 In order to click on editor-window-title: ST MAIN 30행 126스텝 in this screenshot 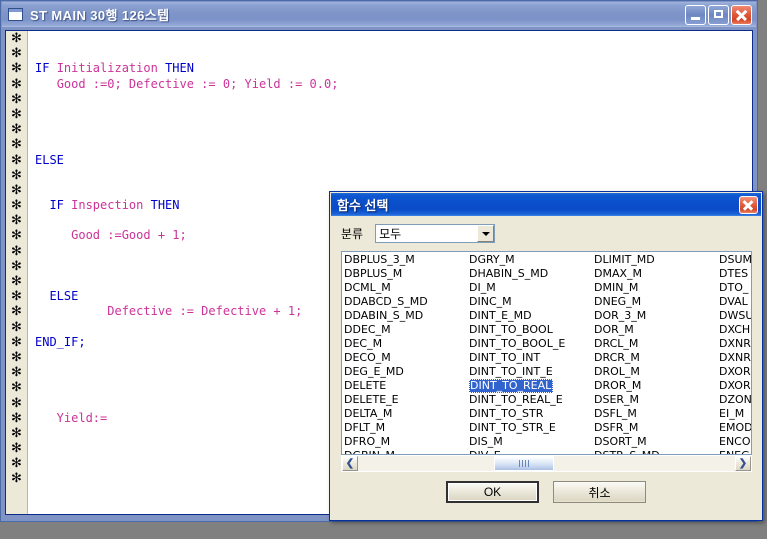, I will do `click(100, 15)`.